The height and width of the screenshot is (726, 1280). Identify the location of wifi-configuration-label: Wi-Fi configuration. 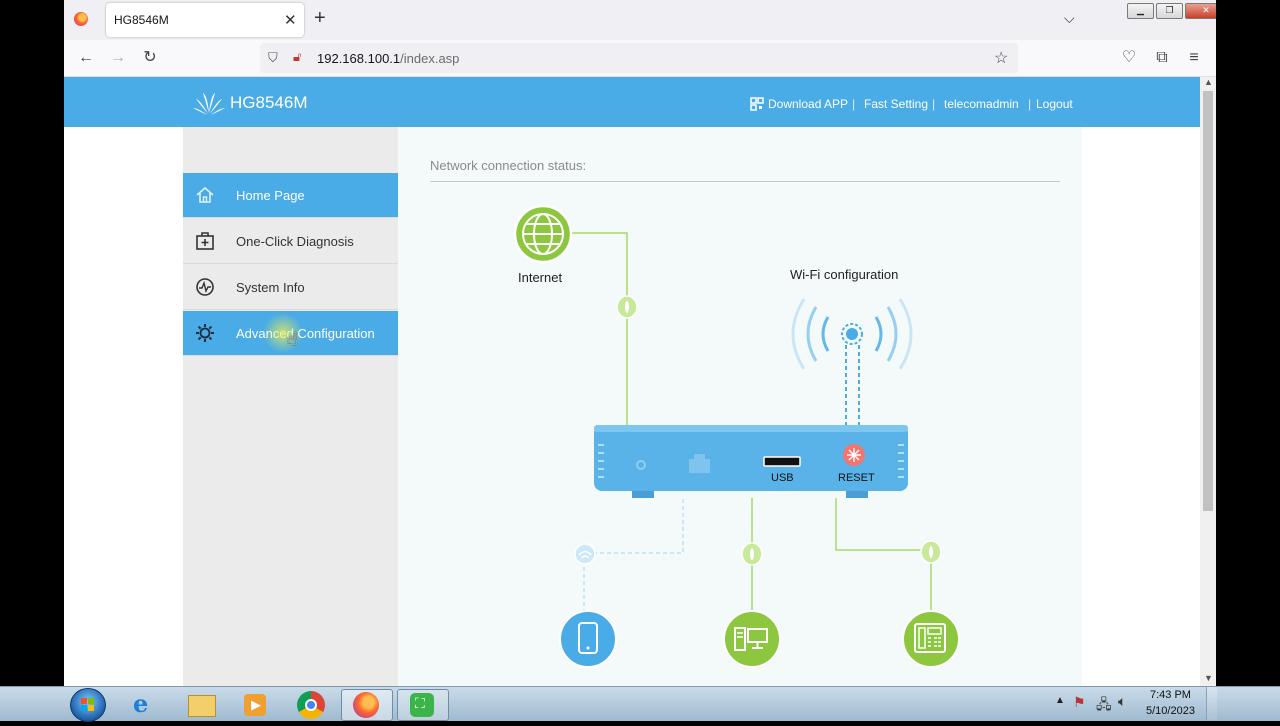
(844, 274).